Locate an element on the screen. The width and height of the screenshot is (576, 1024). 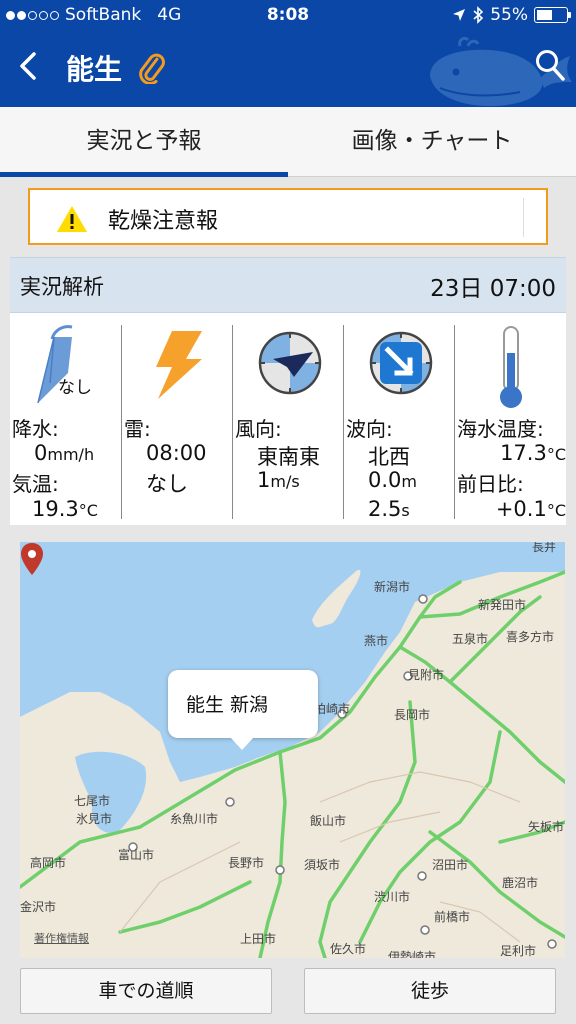
city-label: 上田市 is located at coordinates (258, 939).